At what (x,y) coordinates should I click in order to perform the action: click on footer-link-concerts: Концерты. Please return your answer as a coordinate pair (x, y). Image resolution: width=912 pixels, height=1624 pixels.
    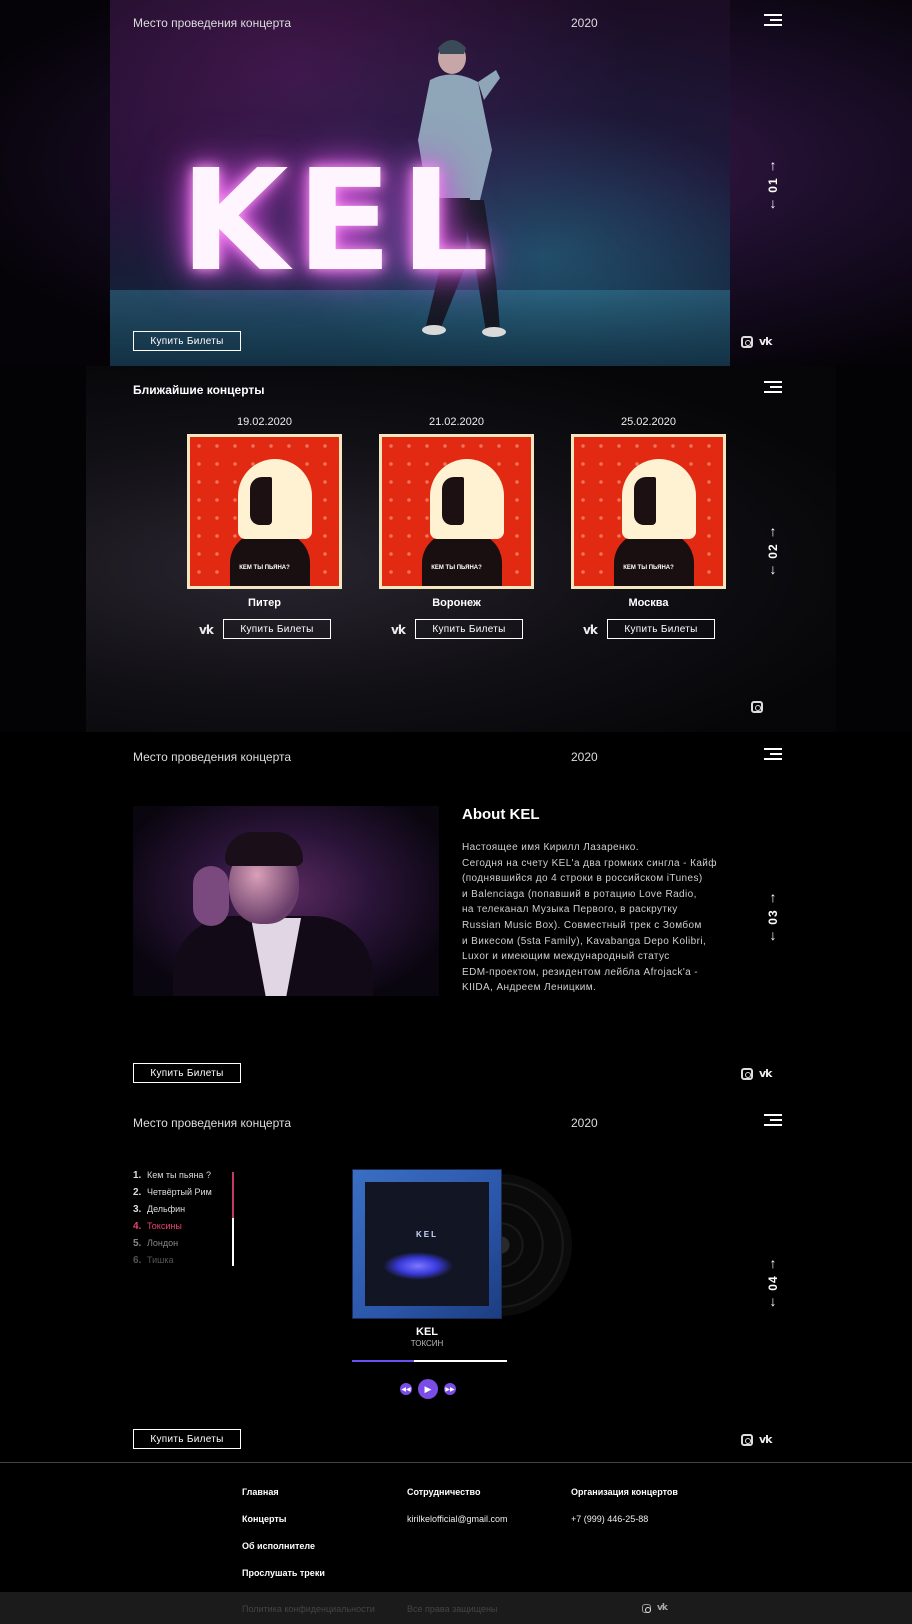
    Looking at the image, I should click on (283, 1519).